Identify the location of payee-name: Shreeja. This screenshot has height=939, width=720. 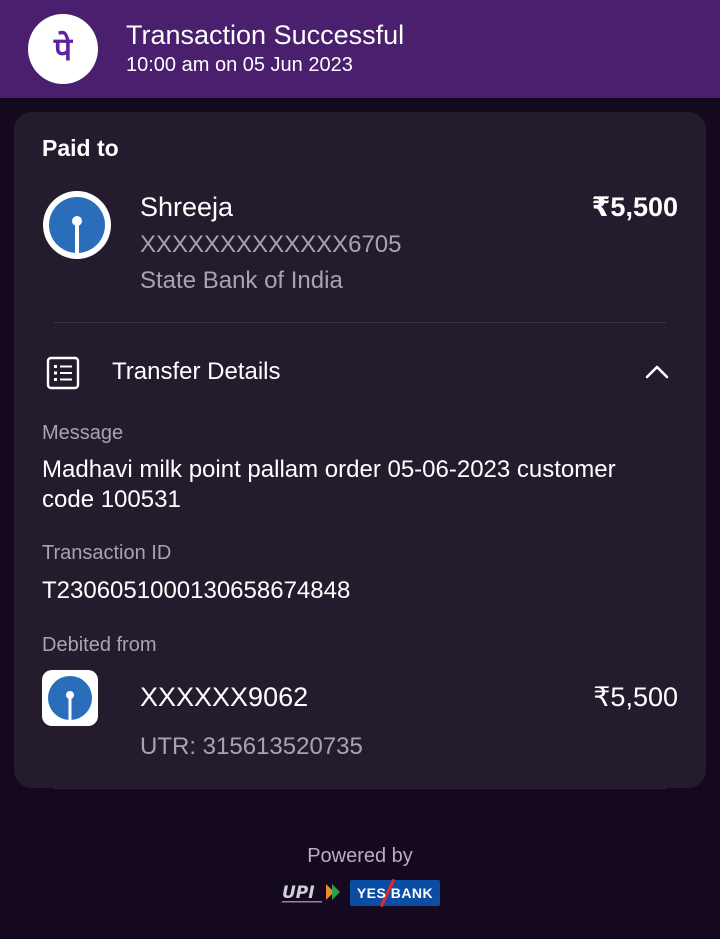
(187, 207).